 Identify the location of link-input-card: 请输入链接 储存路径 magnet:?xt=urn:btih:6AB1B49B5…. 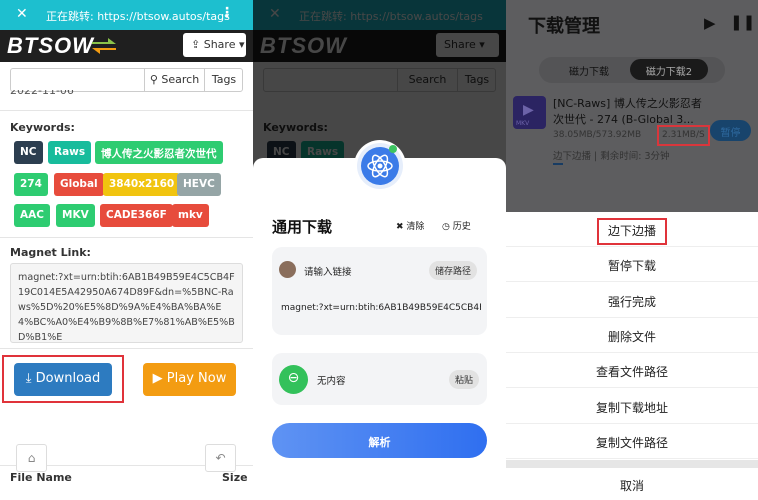
(379, 291).